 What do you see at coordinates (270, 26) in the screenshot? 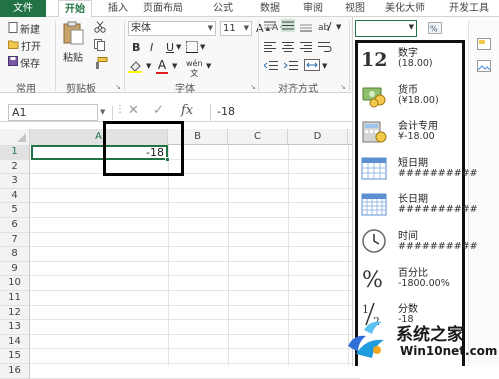
I see `align-top-icon` at bounding box center [270, 26].